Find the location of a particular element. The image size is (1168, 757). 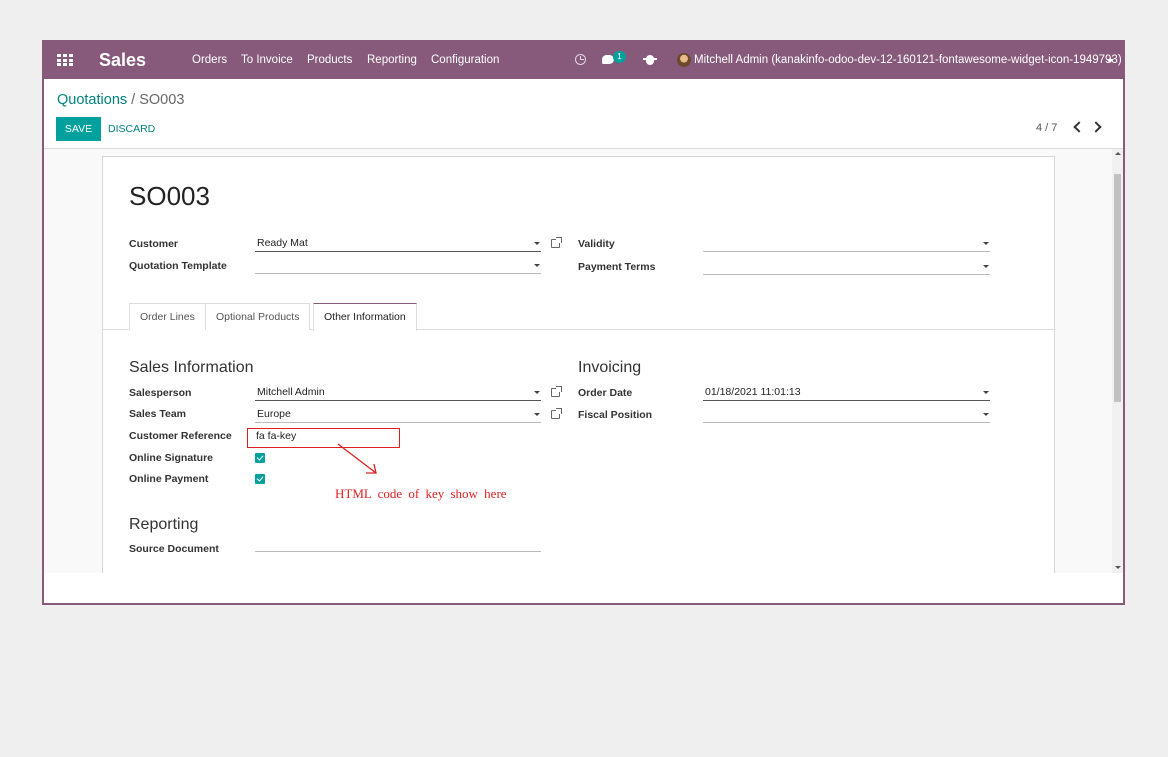

customer-label: Customer is located at coordinates (154, 244).